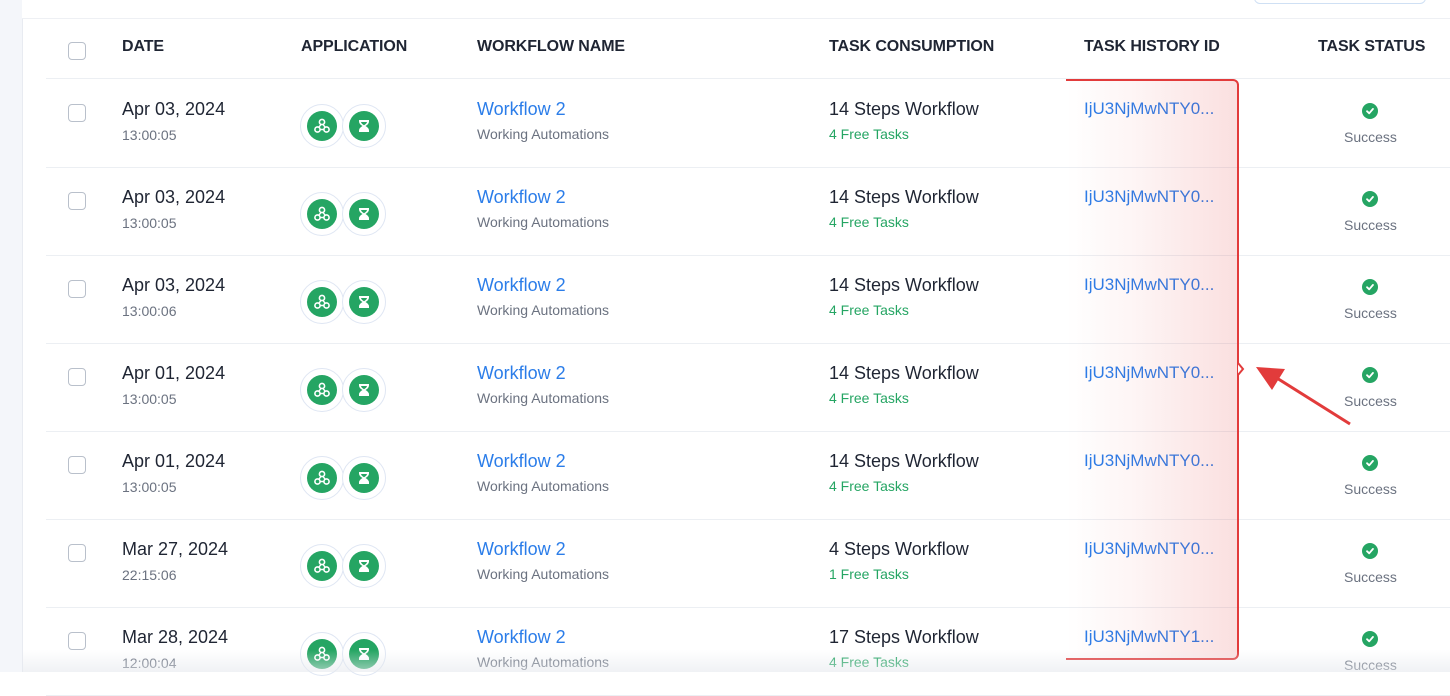 The image size is (1450, 696). What do you see at coordinates (11, 336) in the screenshot?
I see `left-rail` at bounding box center [11, 336].